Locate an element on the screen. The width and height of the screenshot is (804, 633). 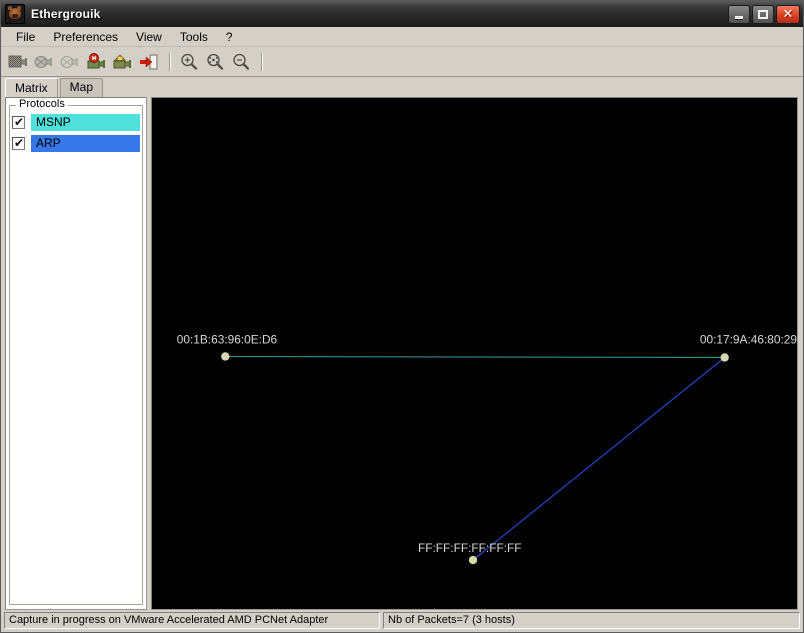
capture-start-icon is located at coordinates (17, 61).